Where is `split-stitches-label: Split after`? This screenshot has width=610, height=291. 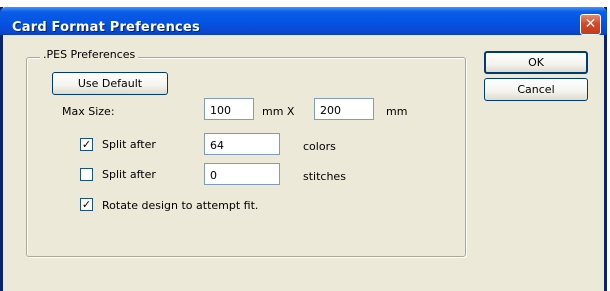
split-stitches-label: Split after is located at coordinates (129, 174).